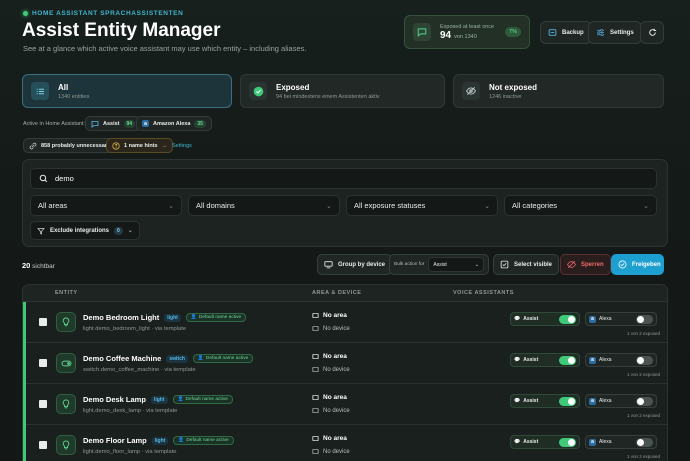  Describe the element at coordinates (127, 91) in the screenshot. I see `card-all: All 1340 entities` at that location.